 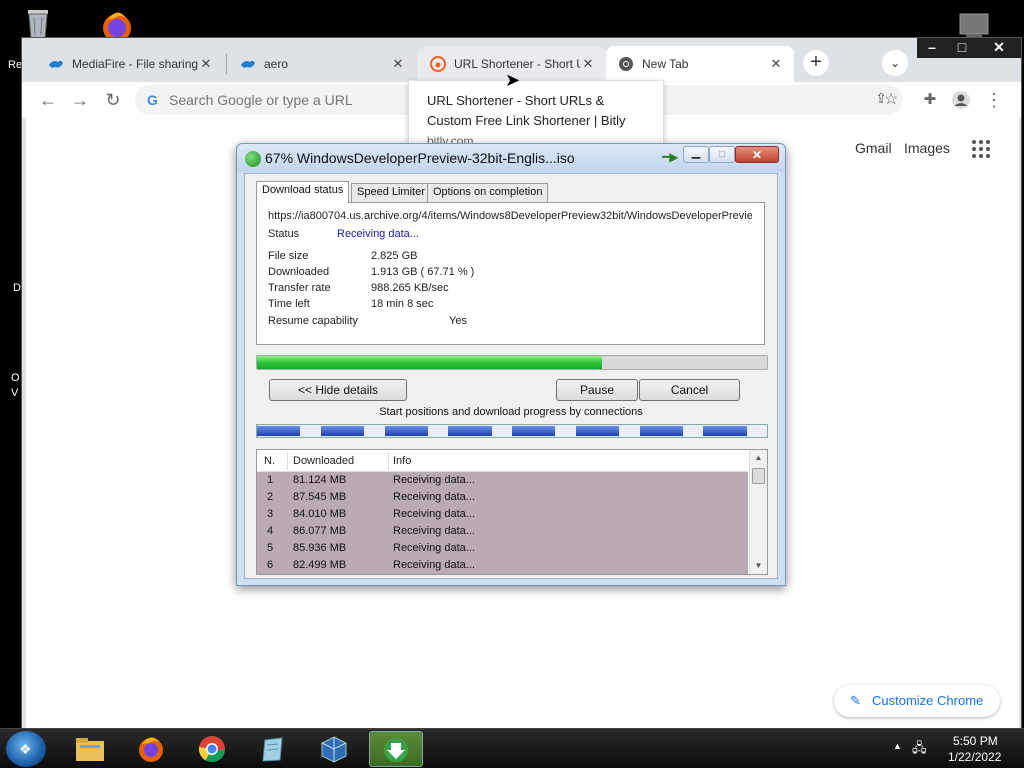 What do you see at coordinates (895, 63) in the screenshot?
I see `tab-search-button: ⌄` at bounding box center [895, 63].